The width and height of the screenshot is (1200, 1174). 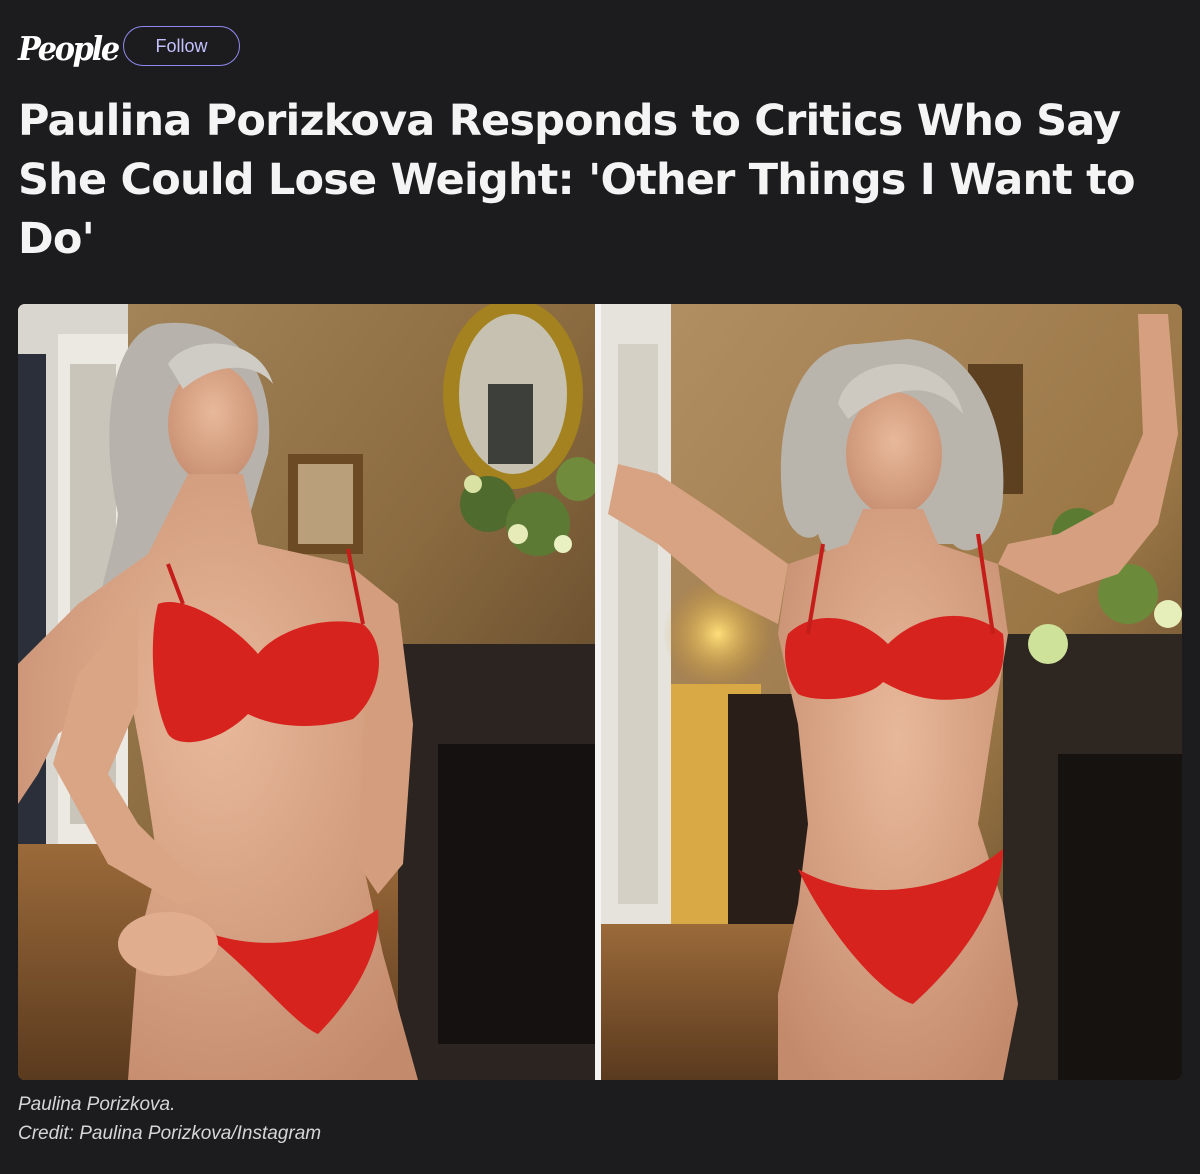 What do you see at coordinates (69, 48) in the screenshot?
I see `publisher-logo: People` at bounding box center [69, 48].